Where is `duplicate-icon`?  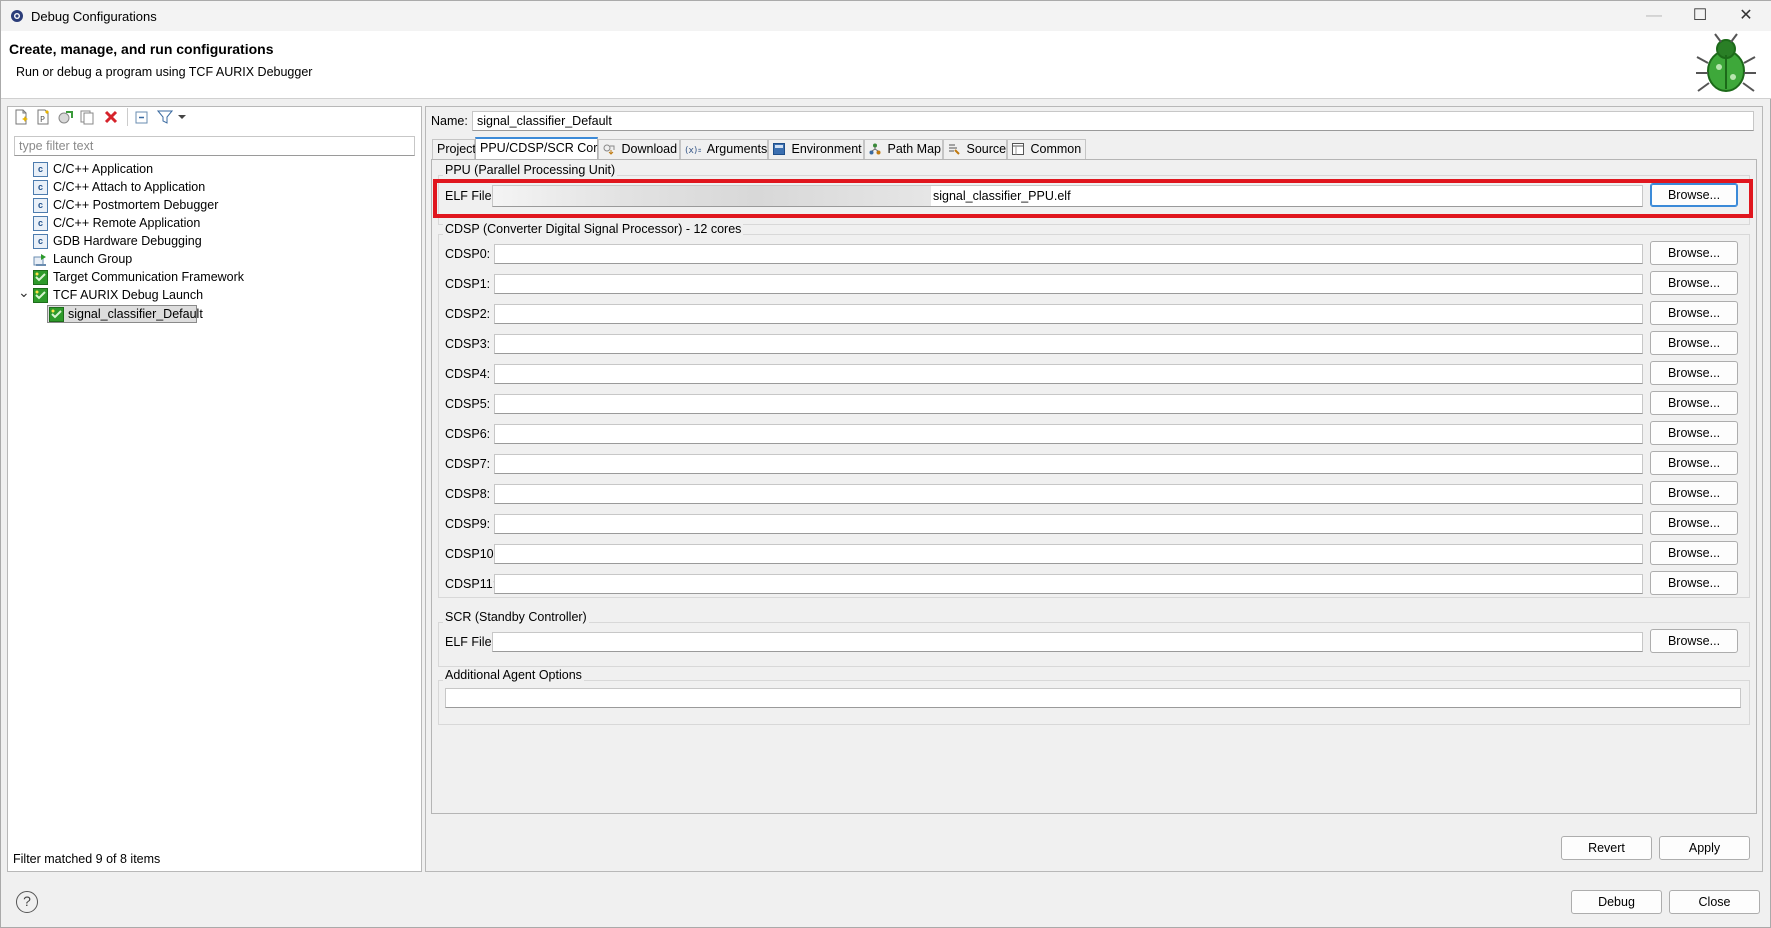 duplicate-icon is located at coordinates (87, 117).